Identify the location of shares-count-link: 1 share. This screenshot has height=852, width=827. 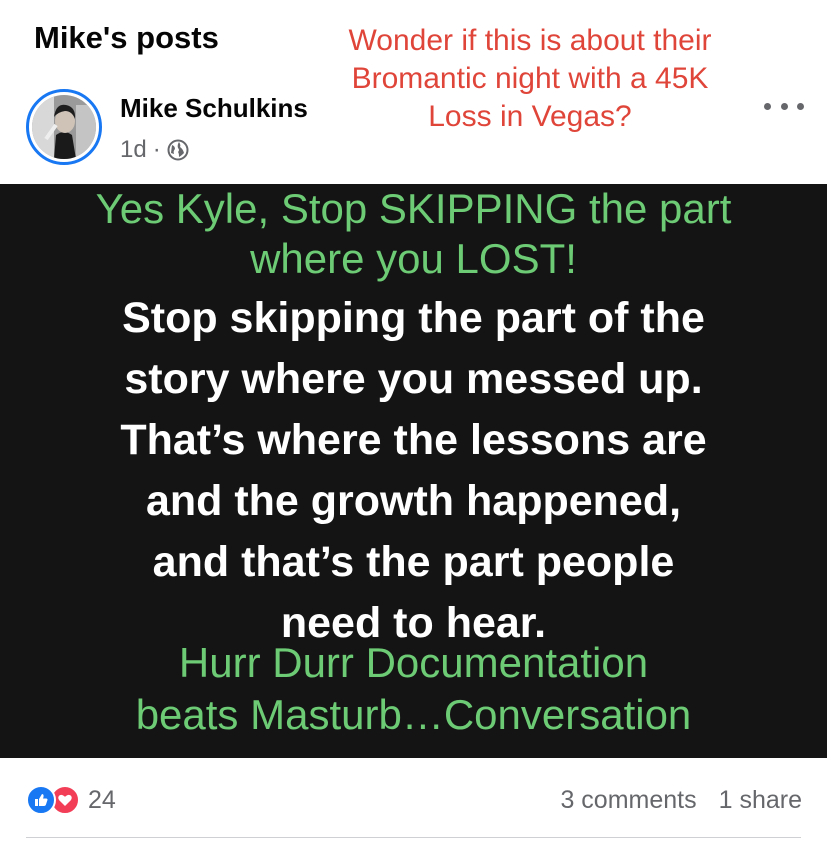
(760, 800).